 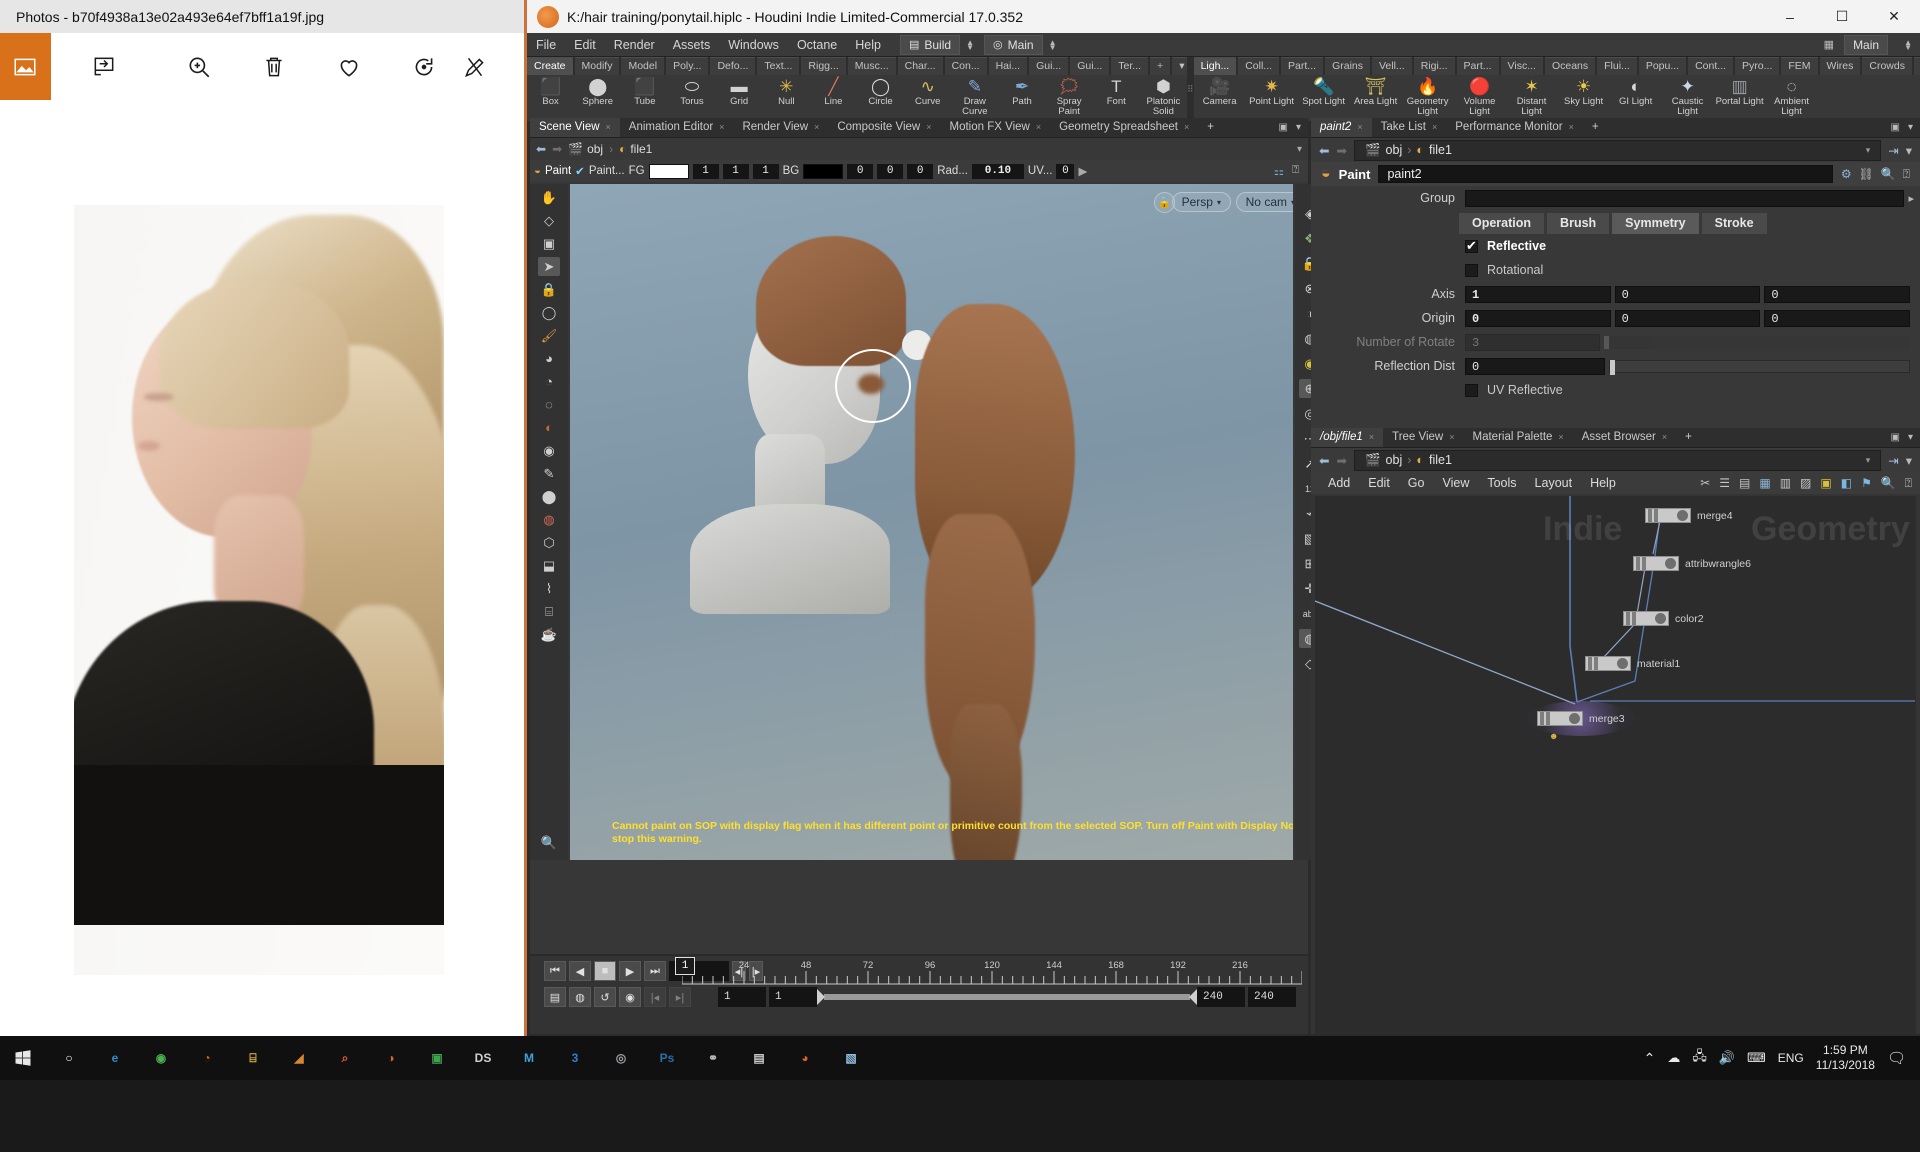 I want to click on net-search-icon: 🔍, so click(x=1888, y=483).